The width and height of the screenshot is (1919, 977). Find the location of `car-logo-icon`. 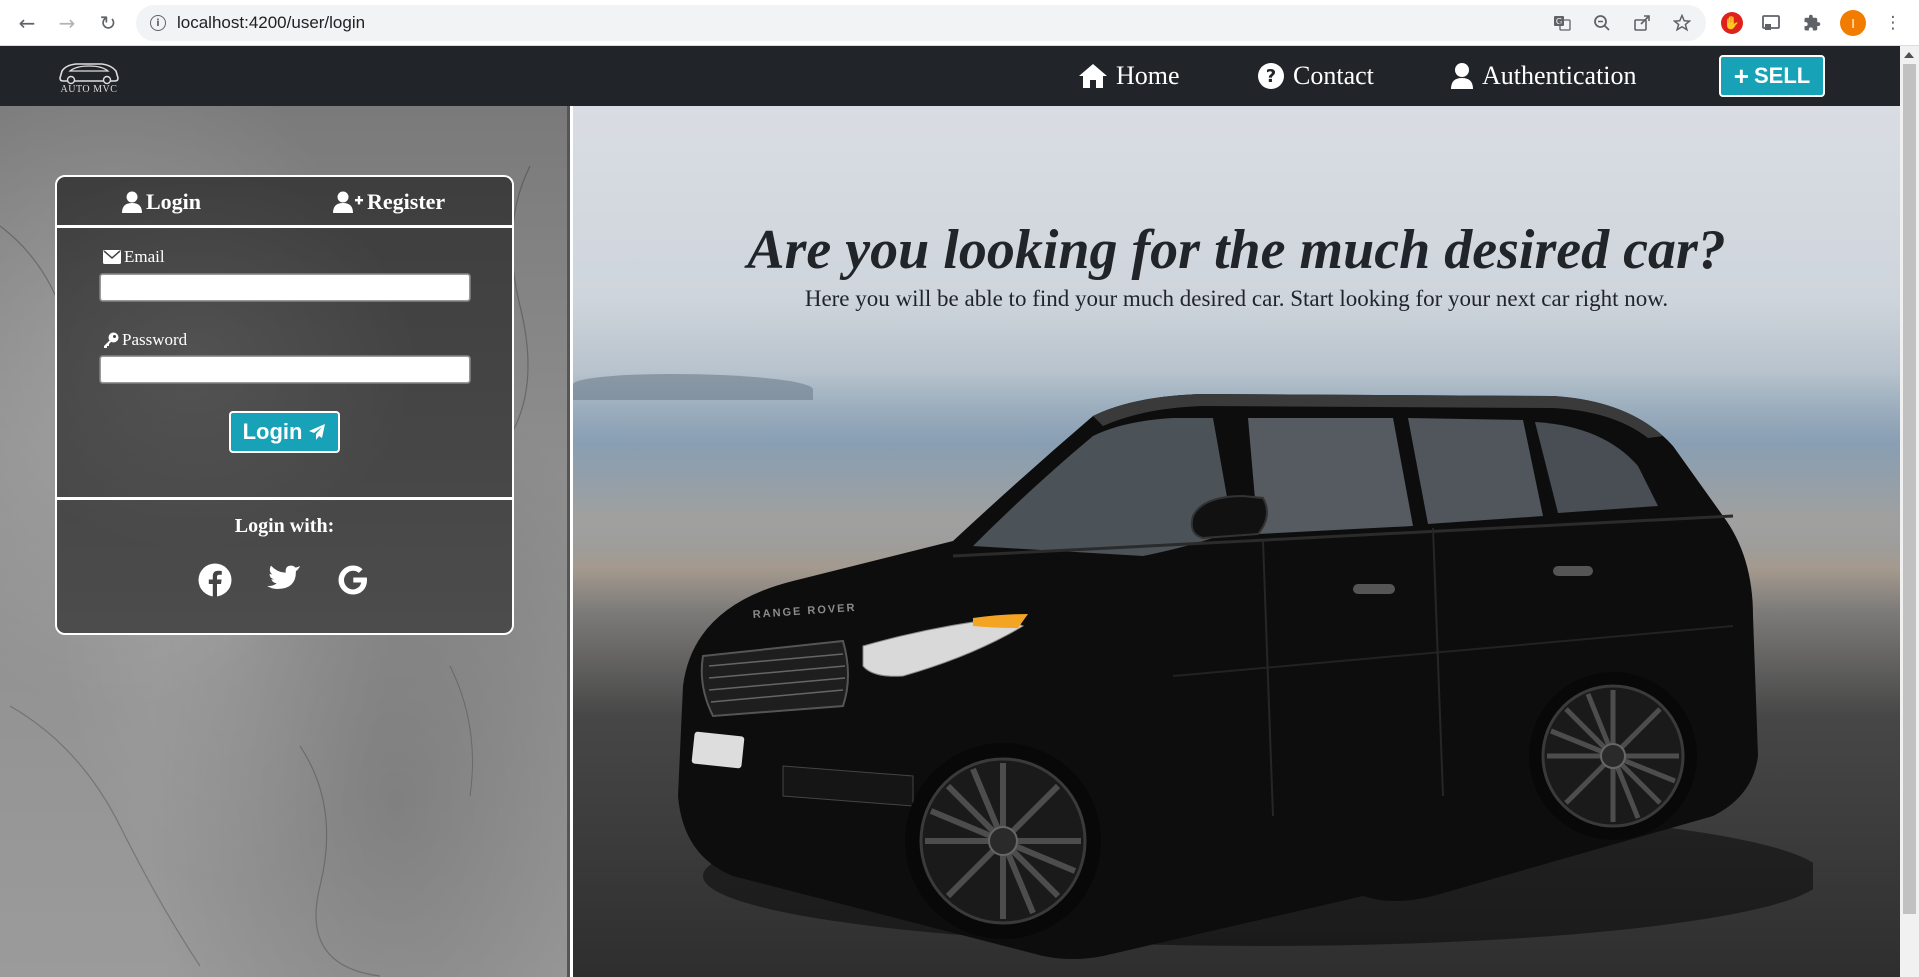

car-logo-icon is located at coordinates (89, 74).